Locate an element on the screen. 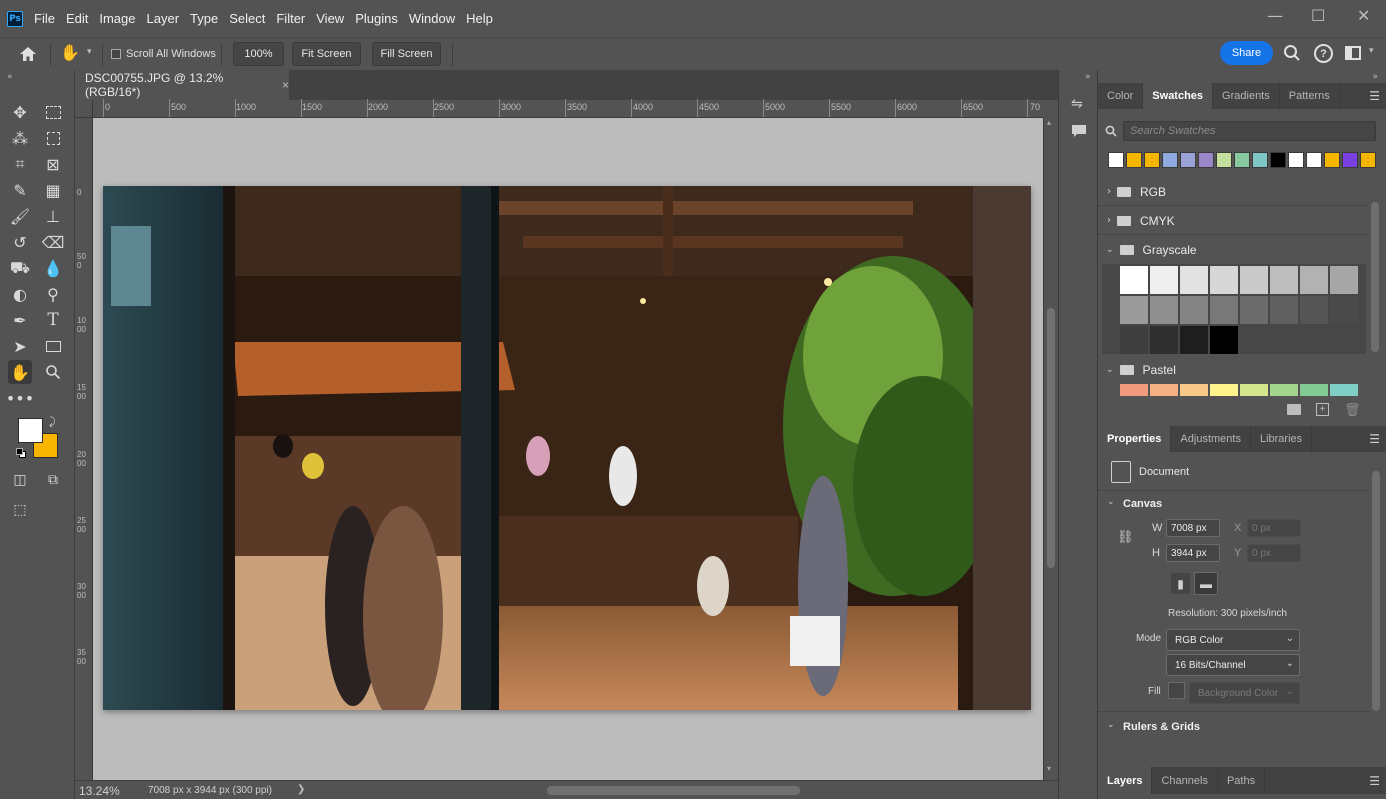  scroll-all-windows-checkbox is located at coordinates (116, 54).